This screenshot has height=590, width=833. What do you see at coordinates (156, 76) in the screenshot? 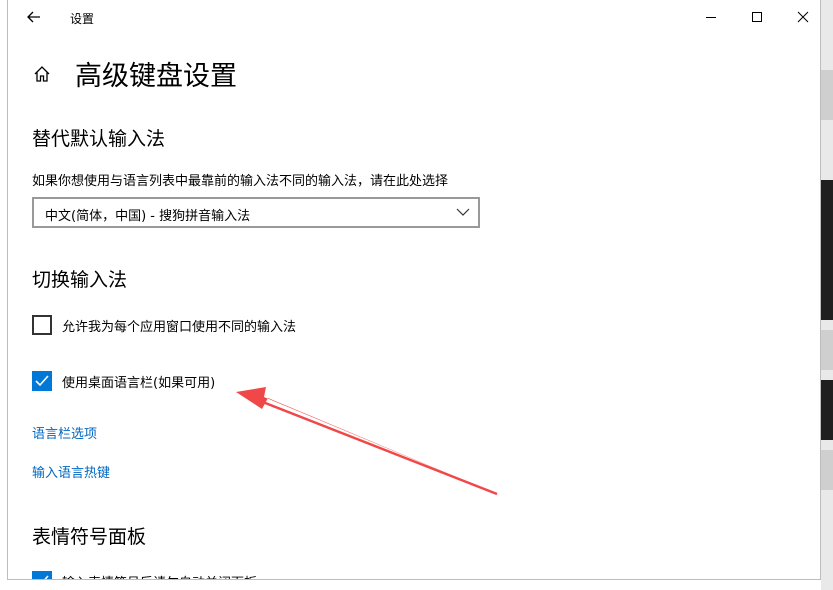
I see `page-title: 高级键盘设置` at bounding box center [156, 76].